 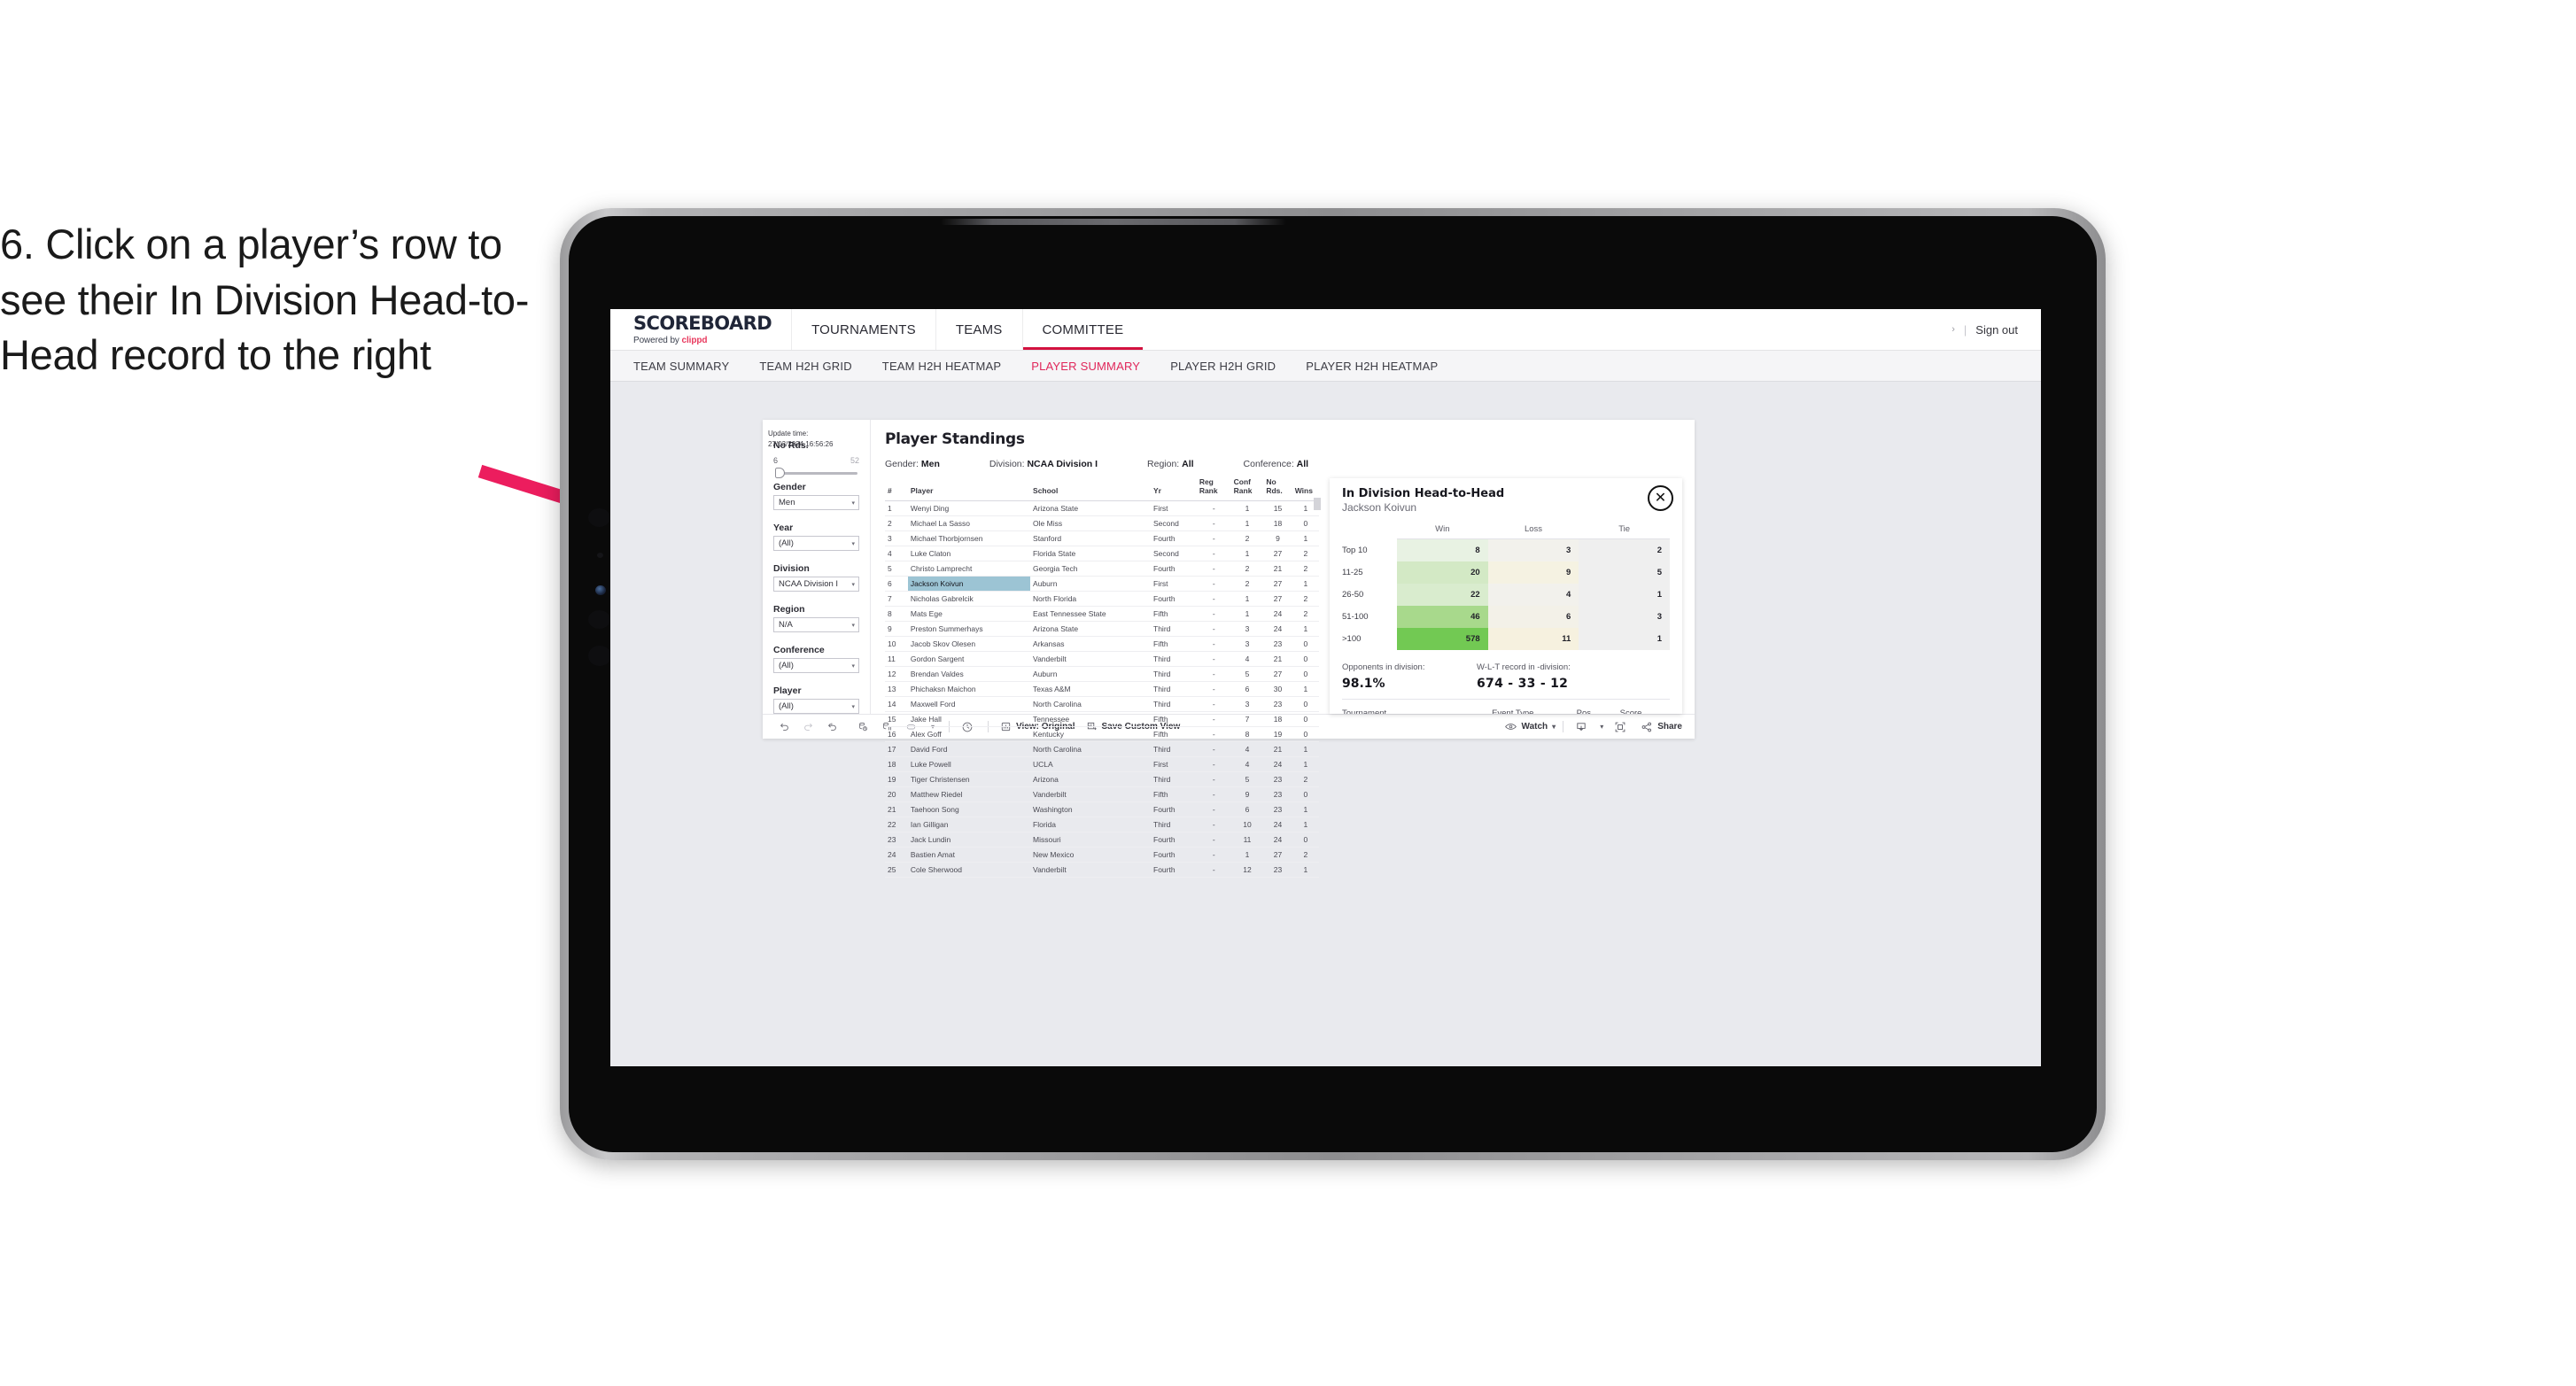 I want to click on table-row: 21 Taehoon Song Washington Fourth -6 23 1, so click(x=1102, y=809).